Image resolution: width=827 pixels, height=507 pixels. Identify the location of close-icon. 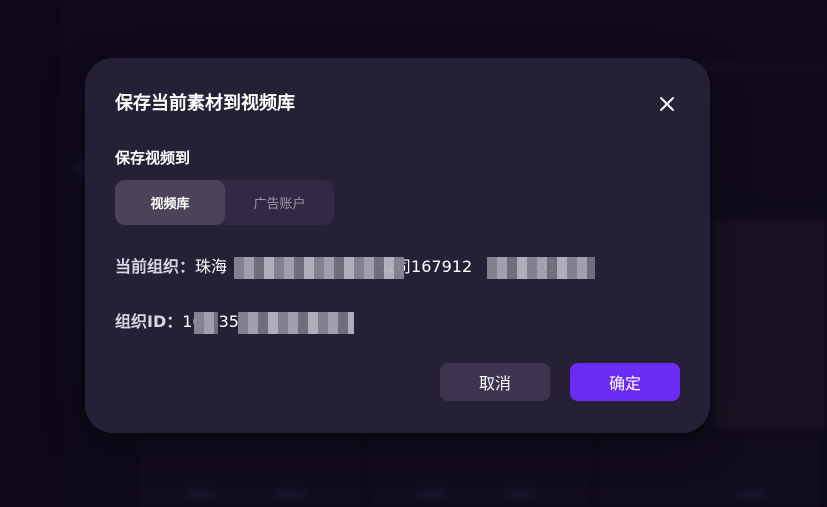
(667, 104).